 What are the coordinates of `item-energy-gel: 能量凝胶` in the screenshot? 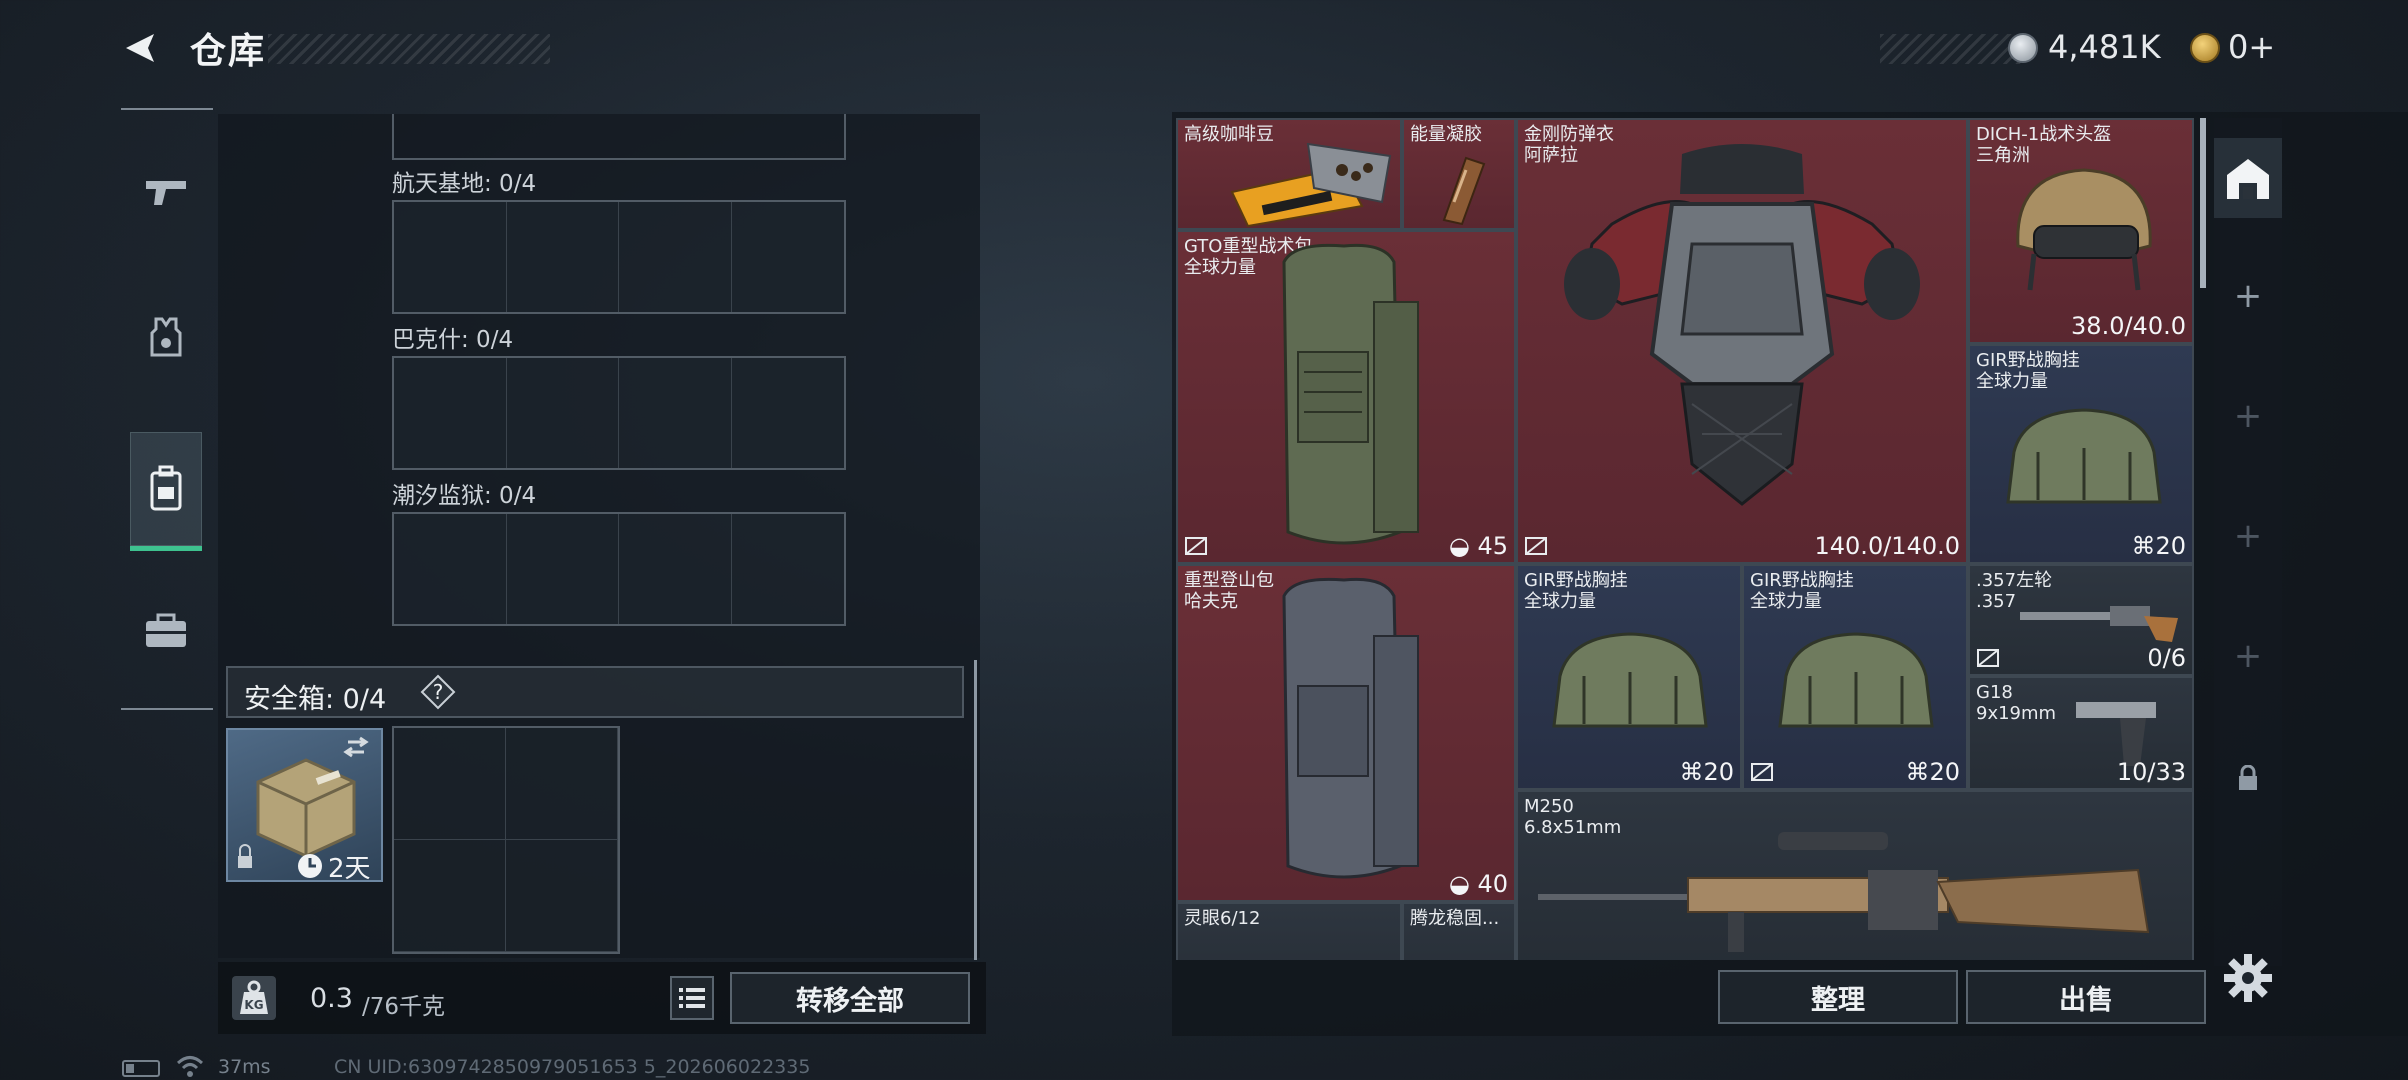 It's located at (1459, 174).